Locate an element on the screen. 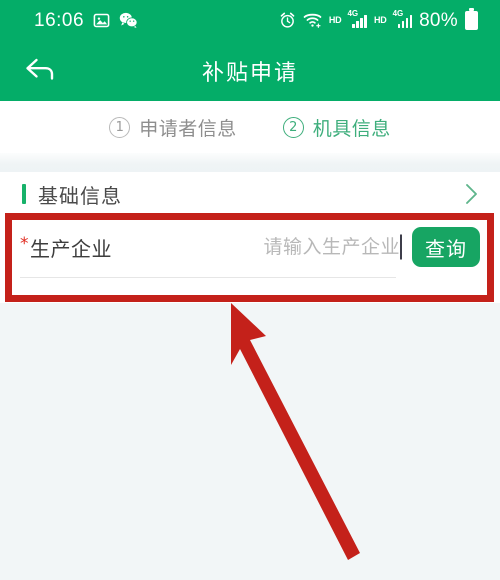  app-header: 补贴申请 is located at coordinates (250, 70).